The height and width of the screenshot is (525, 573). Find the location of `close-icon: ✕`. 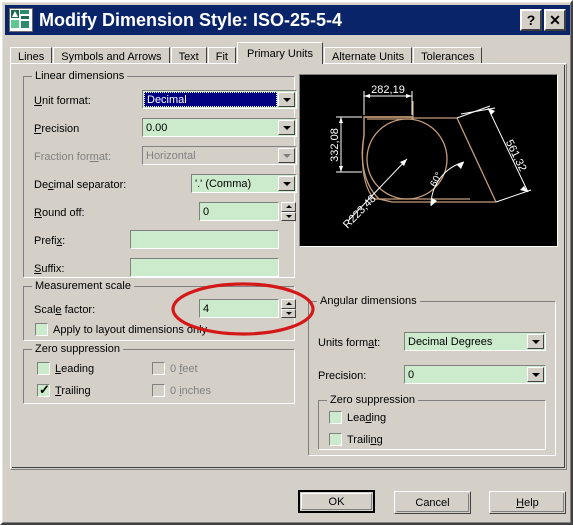

close-icon: ✕ is located at coordinates (555, 20).